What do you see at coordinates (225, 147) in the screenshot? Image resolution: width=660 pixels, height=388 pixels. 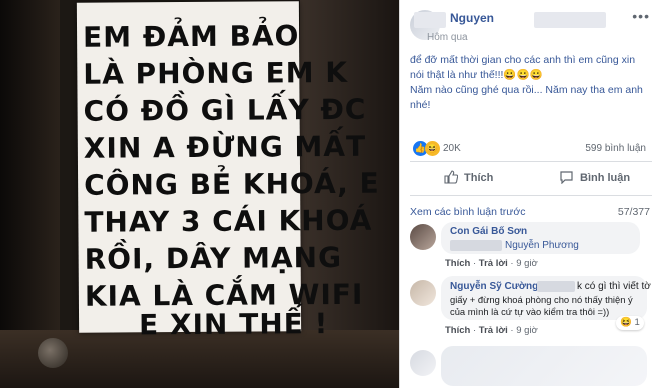 I see `sign-line-4: XIN A ĐỪNG MẤT` at bounding box center [225, 147].